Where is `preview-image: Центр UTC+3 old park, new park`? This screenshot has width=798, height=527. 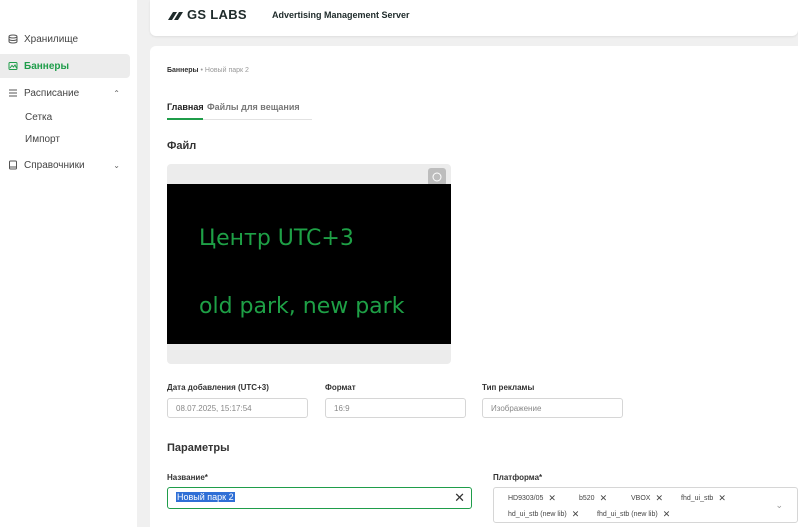
preview-image: Центр UTC+3 old park, new park is located at coordinates (309, 264).